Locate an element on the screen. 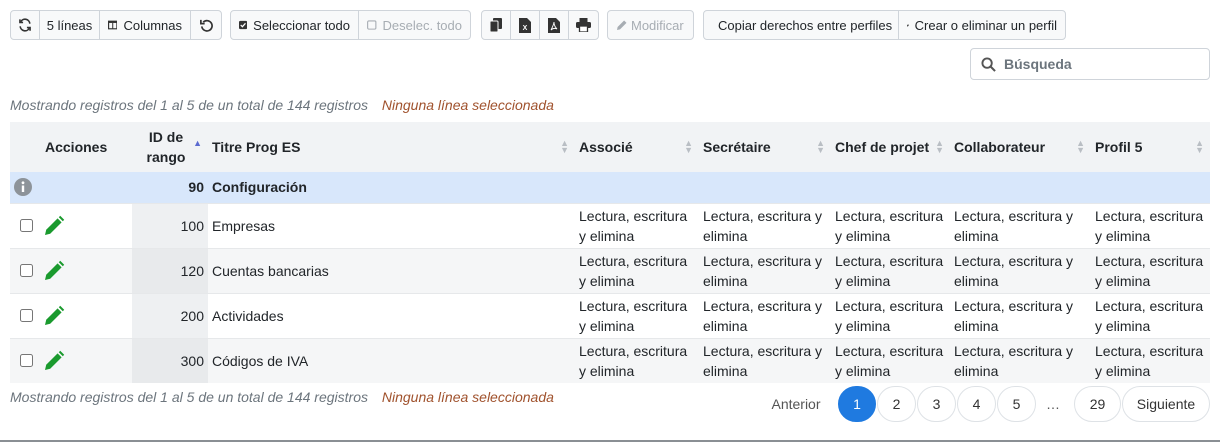 The width and height of the screenshot is (1220, 443). select-all-button: Seleccionar todo is located at coordinates (295, 25).